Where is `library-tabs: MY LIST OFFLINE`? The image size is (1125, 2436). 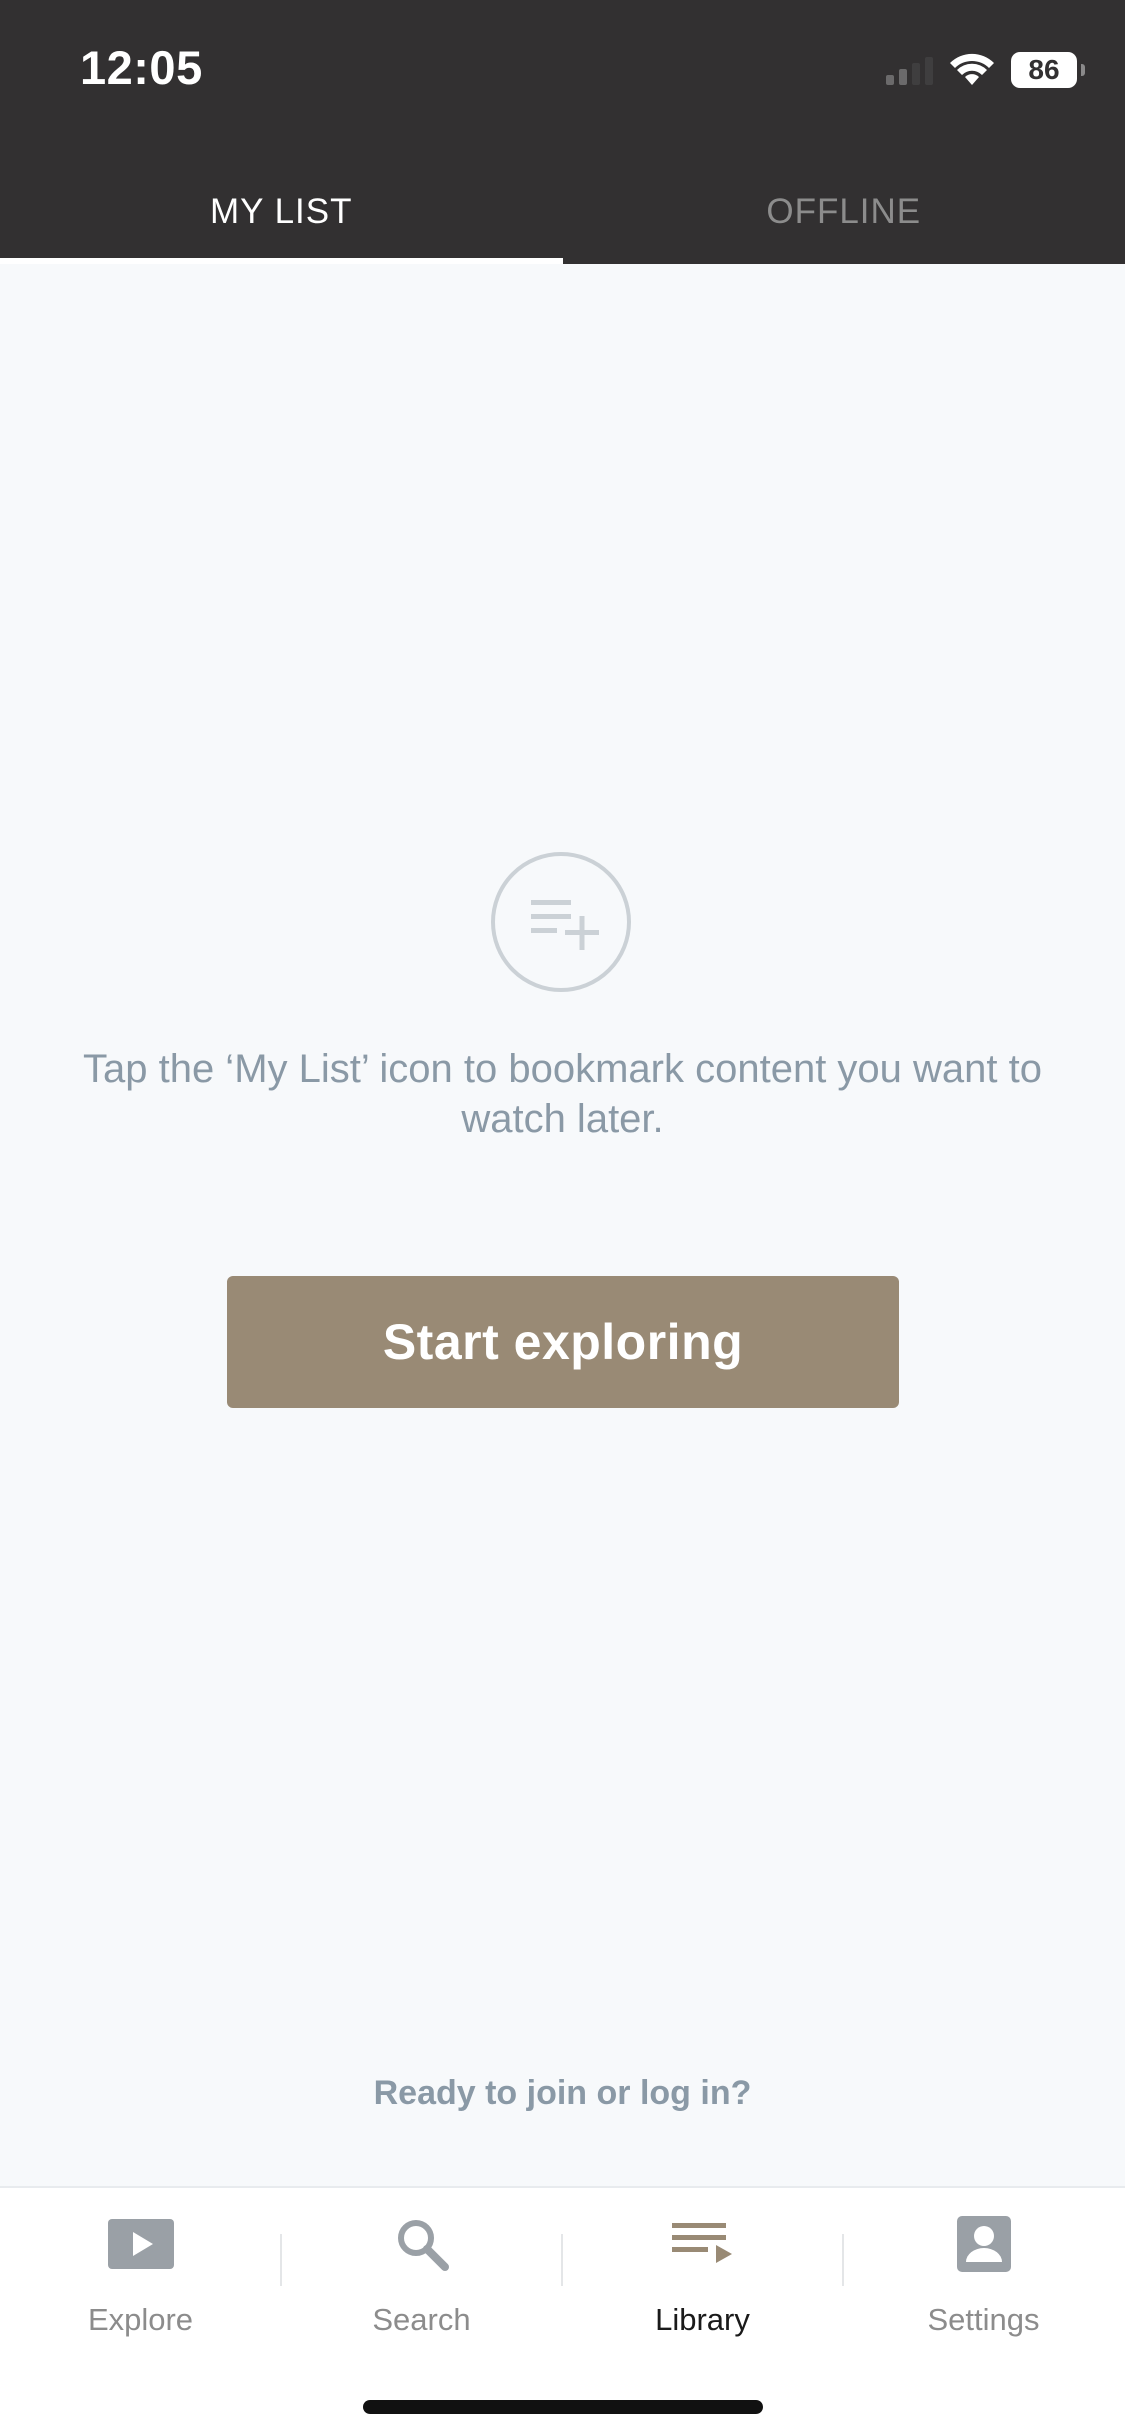
library-tabs: MY LIST OFFLINE is located at coordinates (562, 212).